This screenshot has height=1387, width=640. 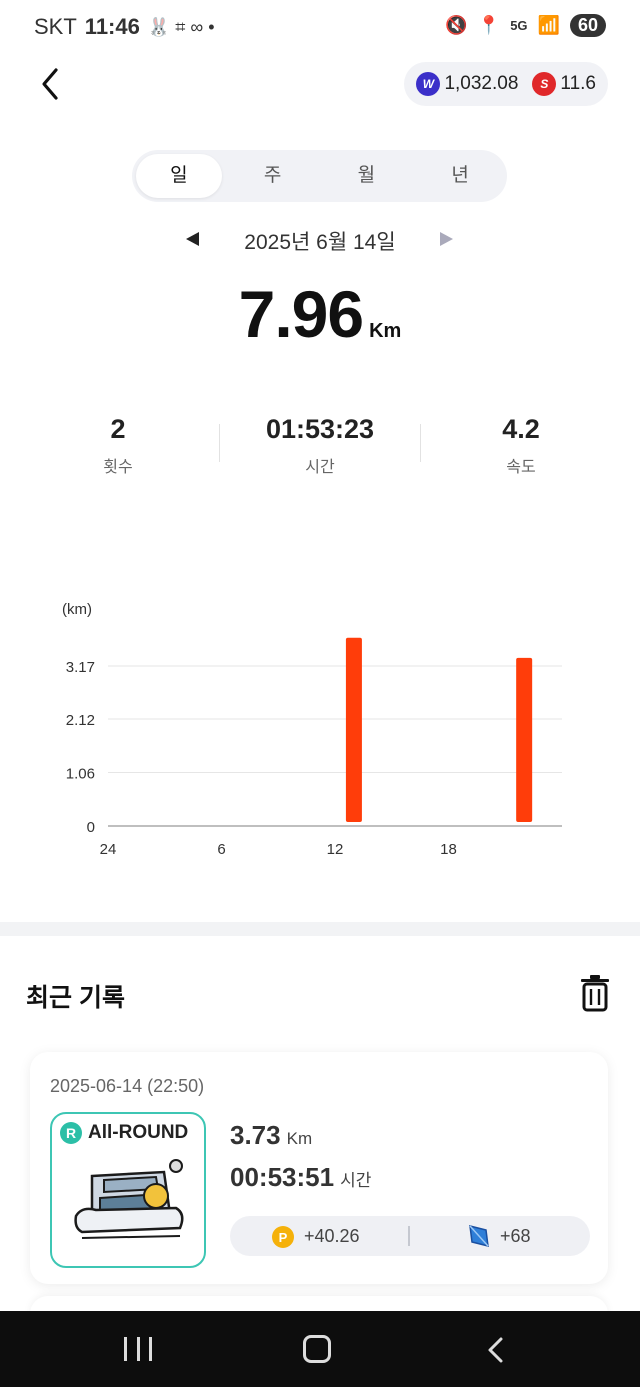 I want to click on x-tick-label: 18, so click(x=448, y=849).